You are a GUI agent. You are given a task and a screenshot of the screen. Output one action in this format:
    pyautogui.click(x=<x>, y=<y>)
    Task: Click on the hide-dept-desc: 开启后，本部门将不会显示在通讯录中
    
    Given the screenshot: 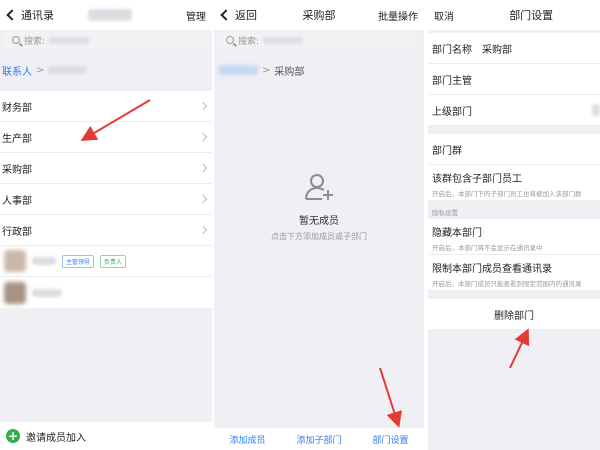 What is the action you would take?
    pyautogui.click(x=487, y=248)
    